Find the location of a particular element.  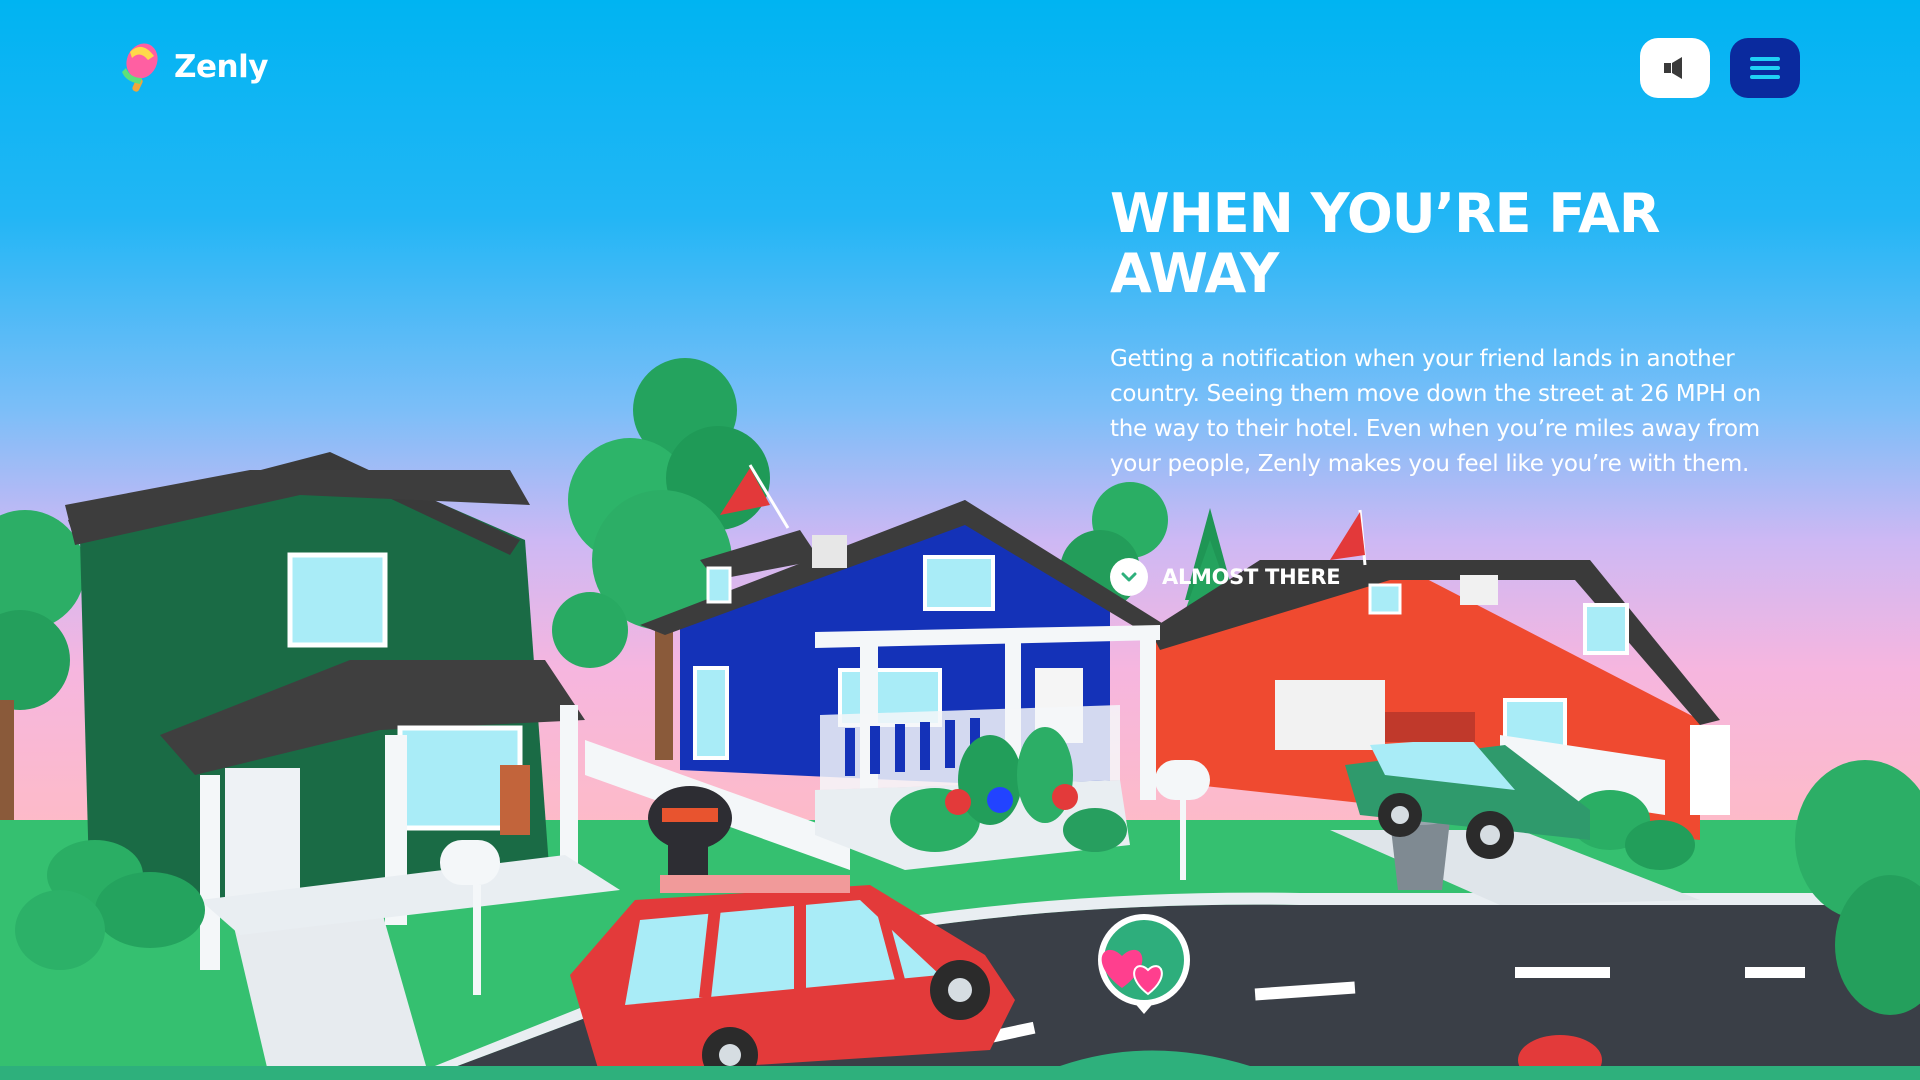

hero-title: WHEN YOU’RE FAR AWAY is located at coordinates (1385, 243).